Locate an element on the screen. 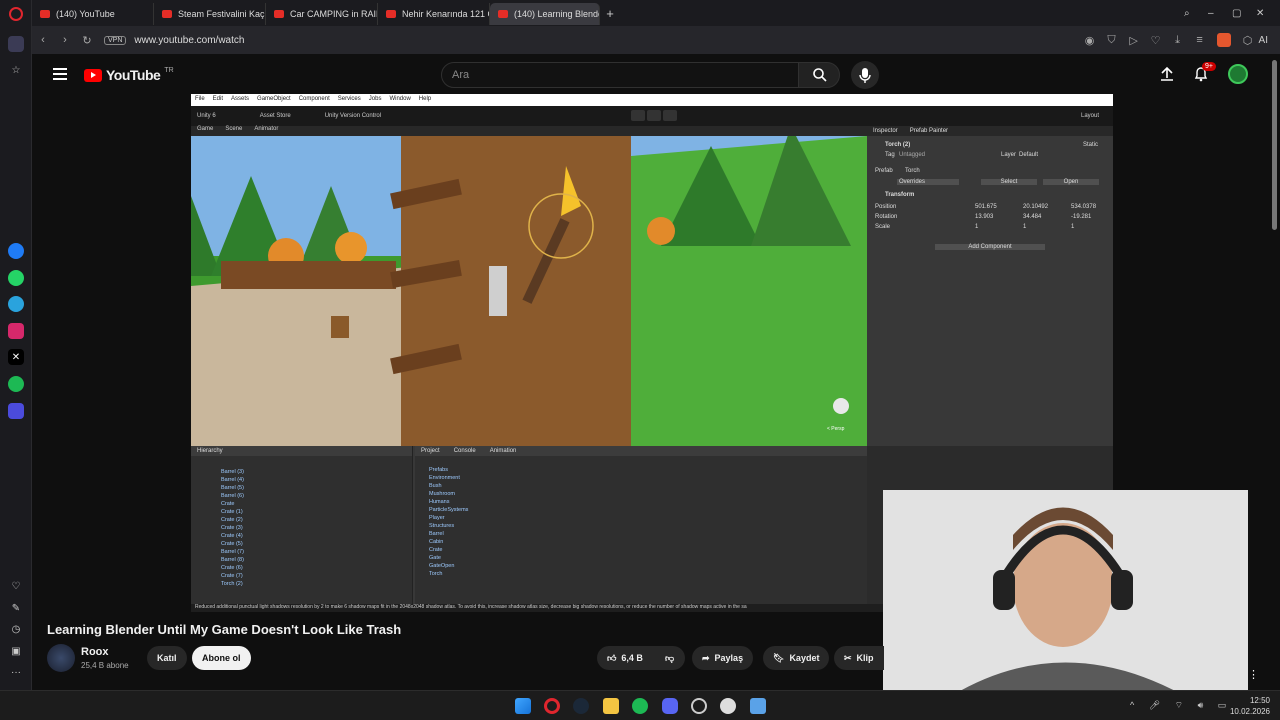 The width and height of the screenshot is (1280, 720). play-icon is located at coordinates (638, 115).